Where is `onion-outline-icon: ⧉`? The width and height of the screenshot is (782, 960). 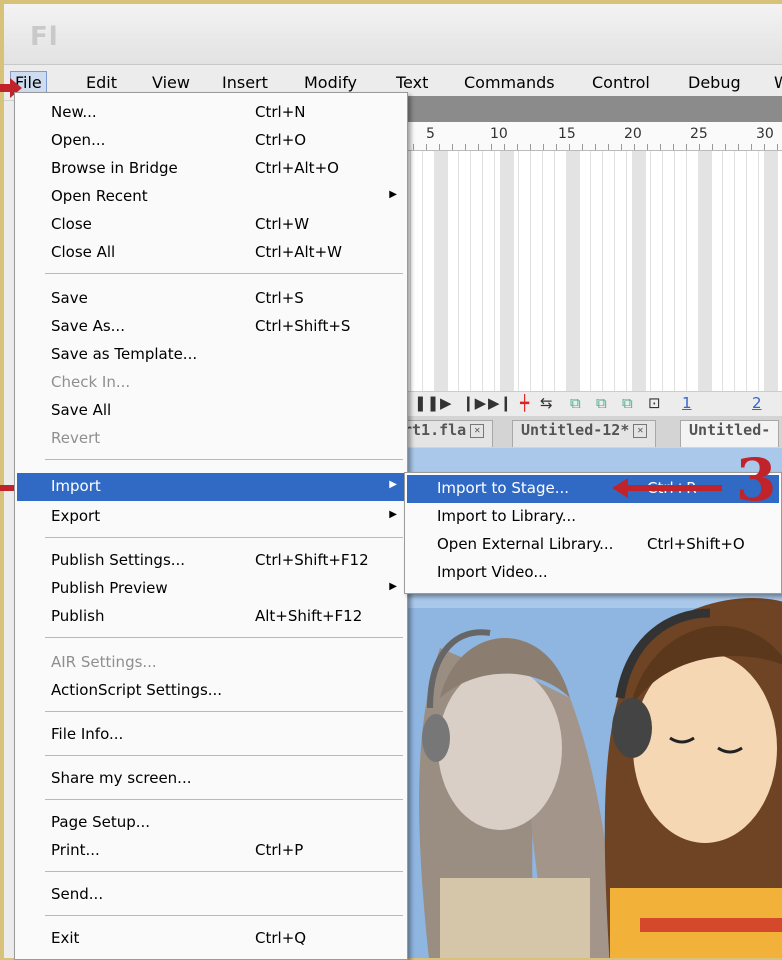
onion-outline-icon: ⧉ is located at coordinates (601, 403).